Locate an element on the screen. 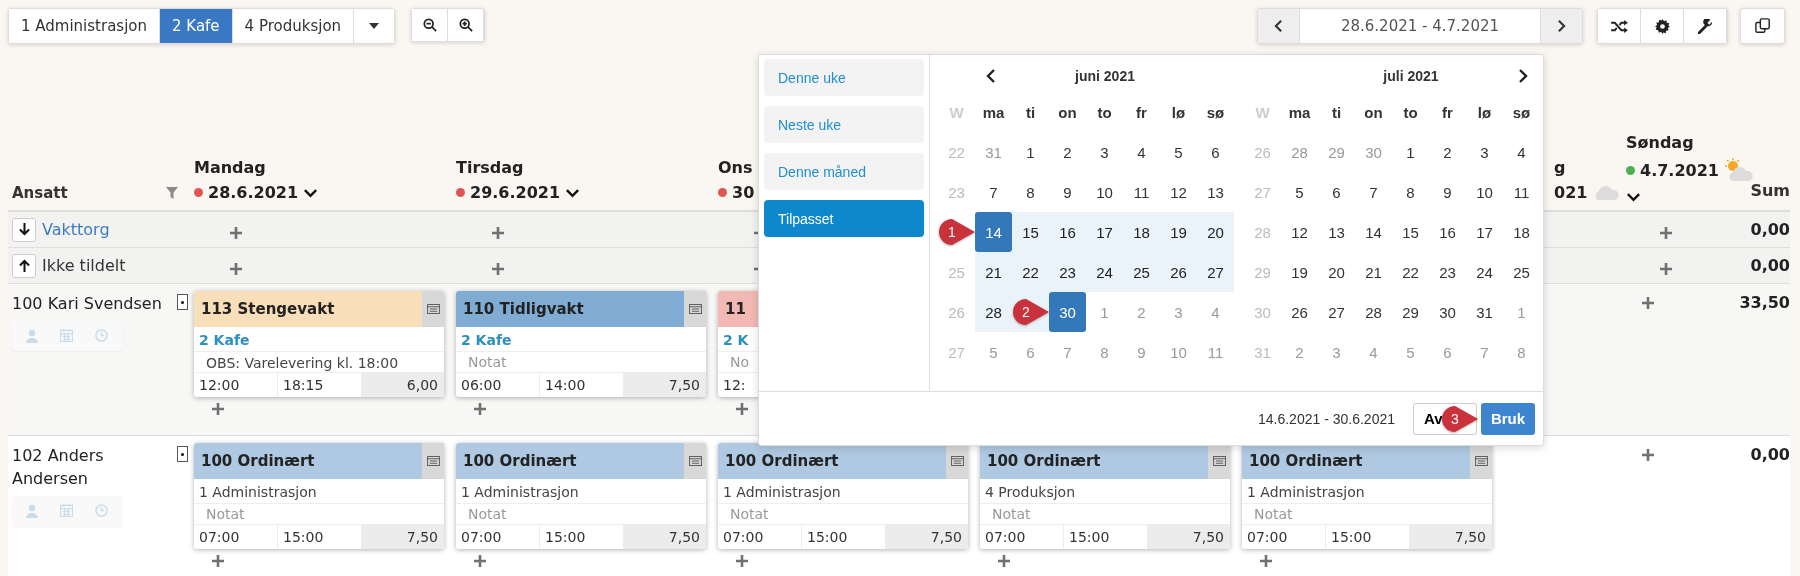  chevron-left-icon is located at coordinates (991, 76).